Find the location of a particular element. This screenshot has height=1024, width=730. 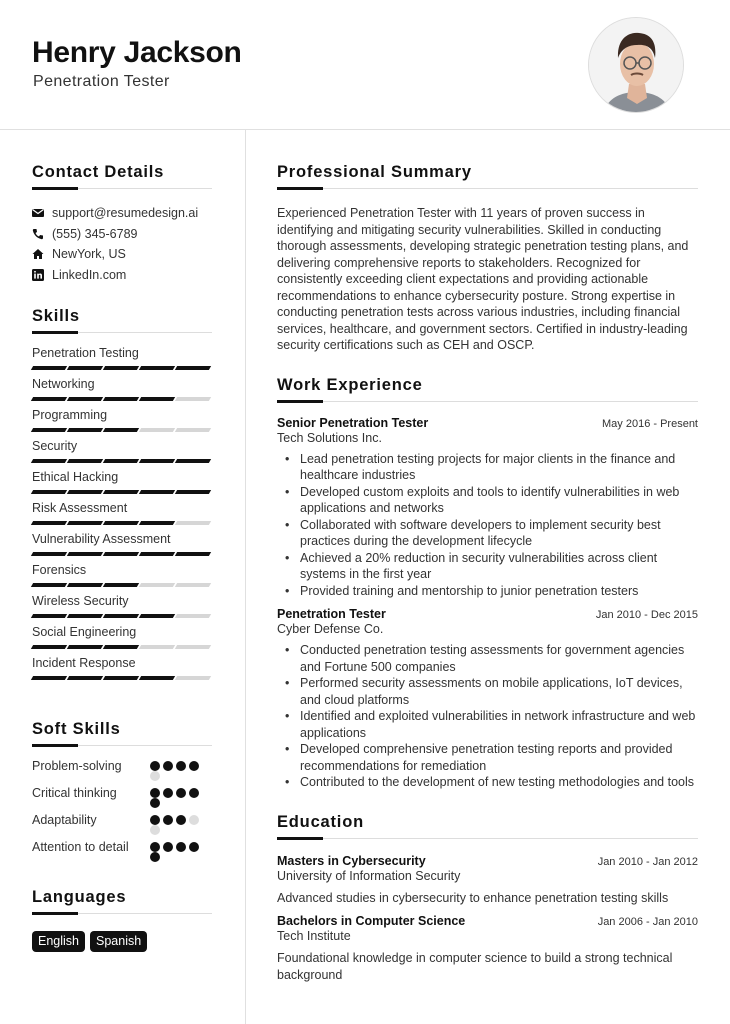

skill-item: Incident Response is located at coordinates (121, 667).